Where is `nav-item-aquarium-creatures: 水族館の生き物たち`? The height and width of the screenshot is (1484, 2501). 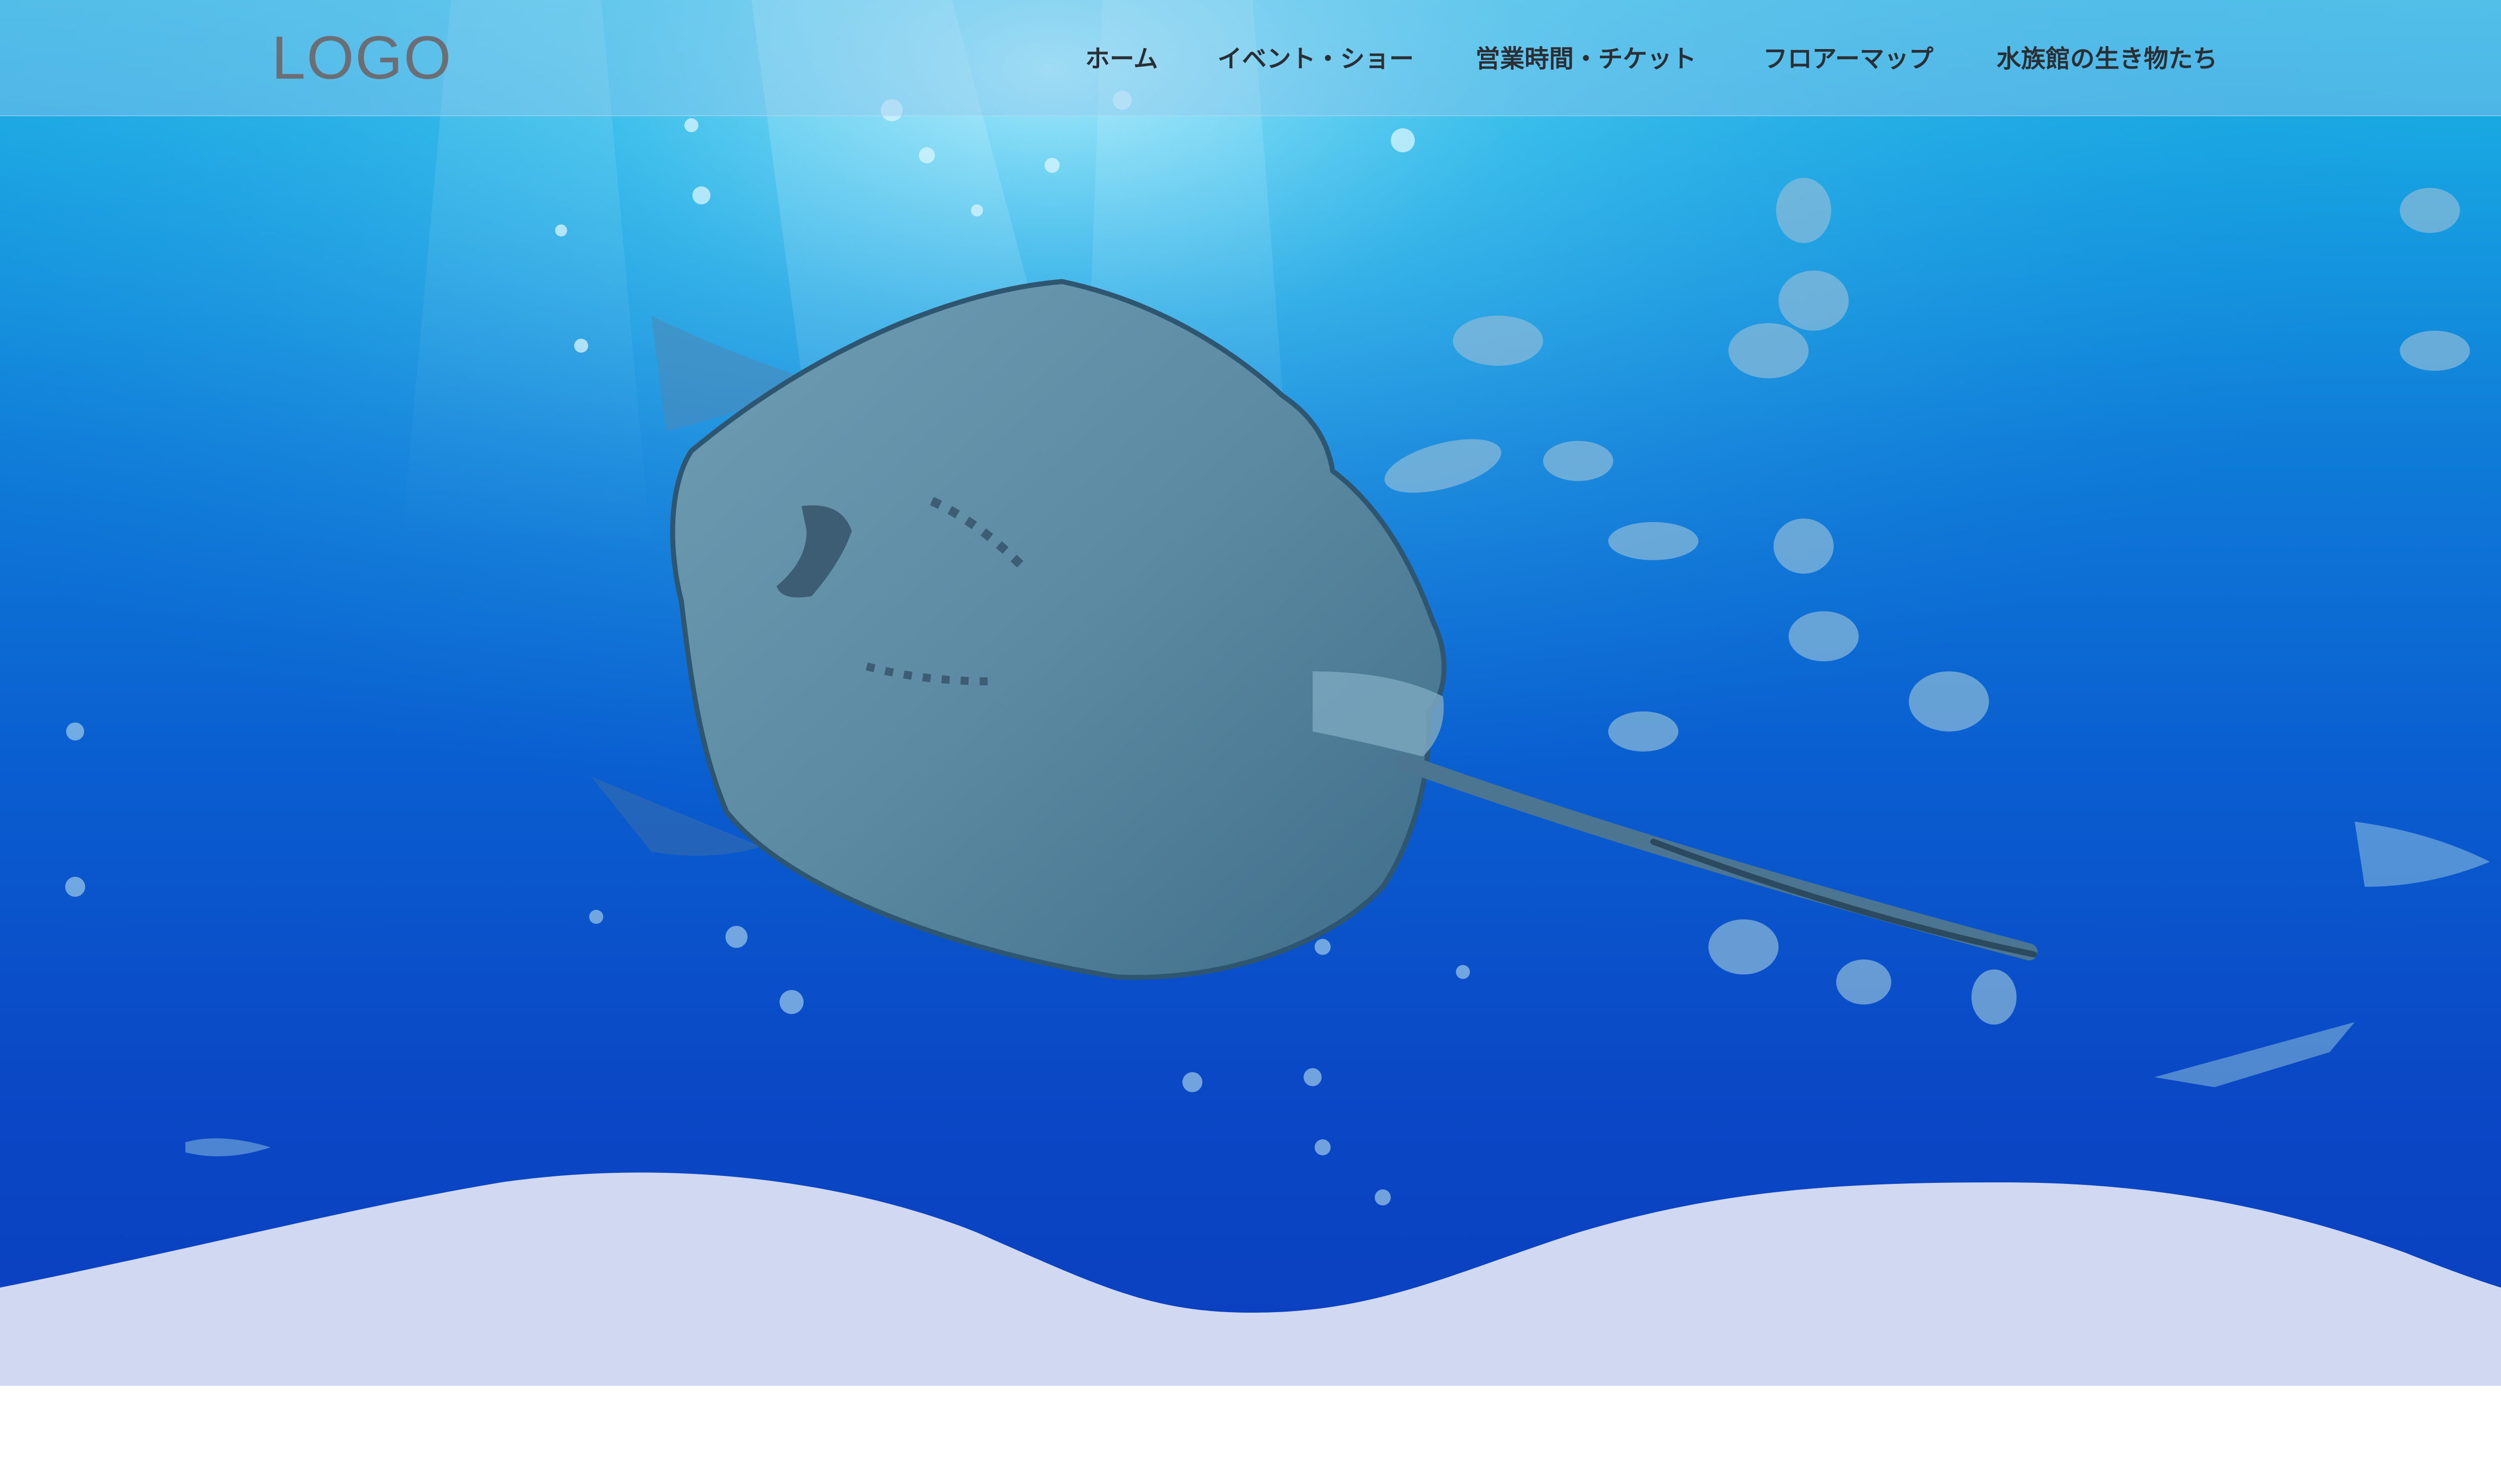 nav-item-aquarium-creatures: 水族館の生き物たち is located at coordinates (2106, 59).